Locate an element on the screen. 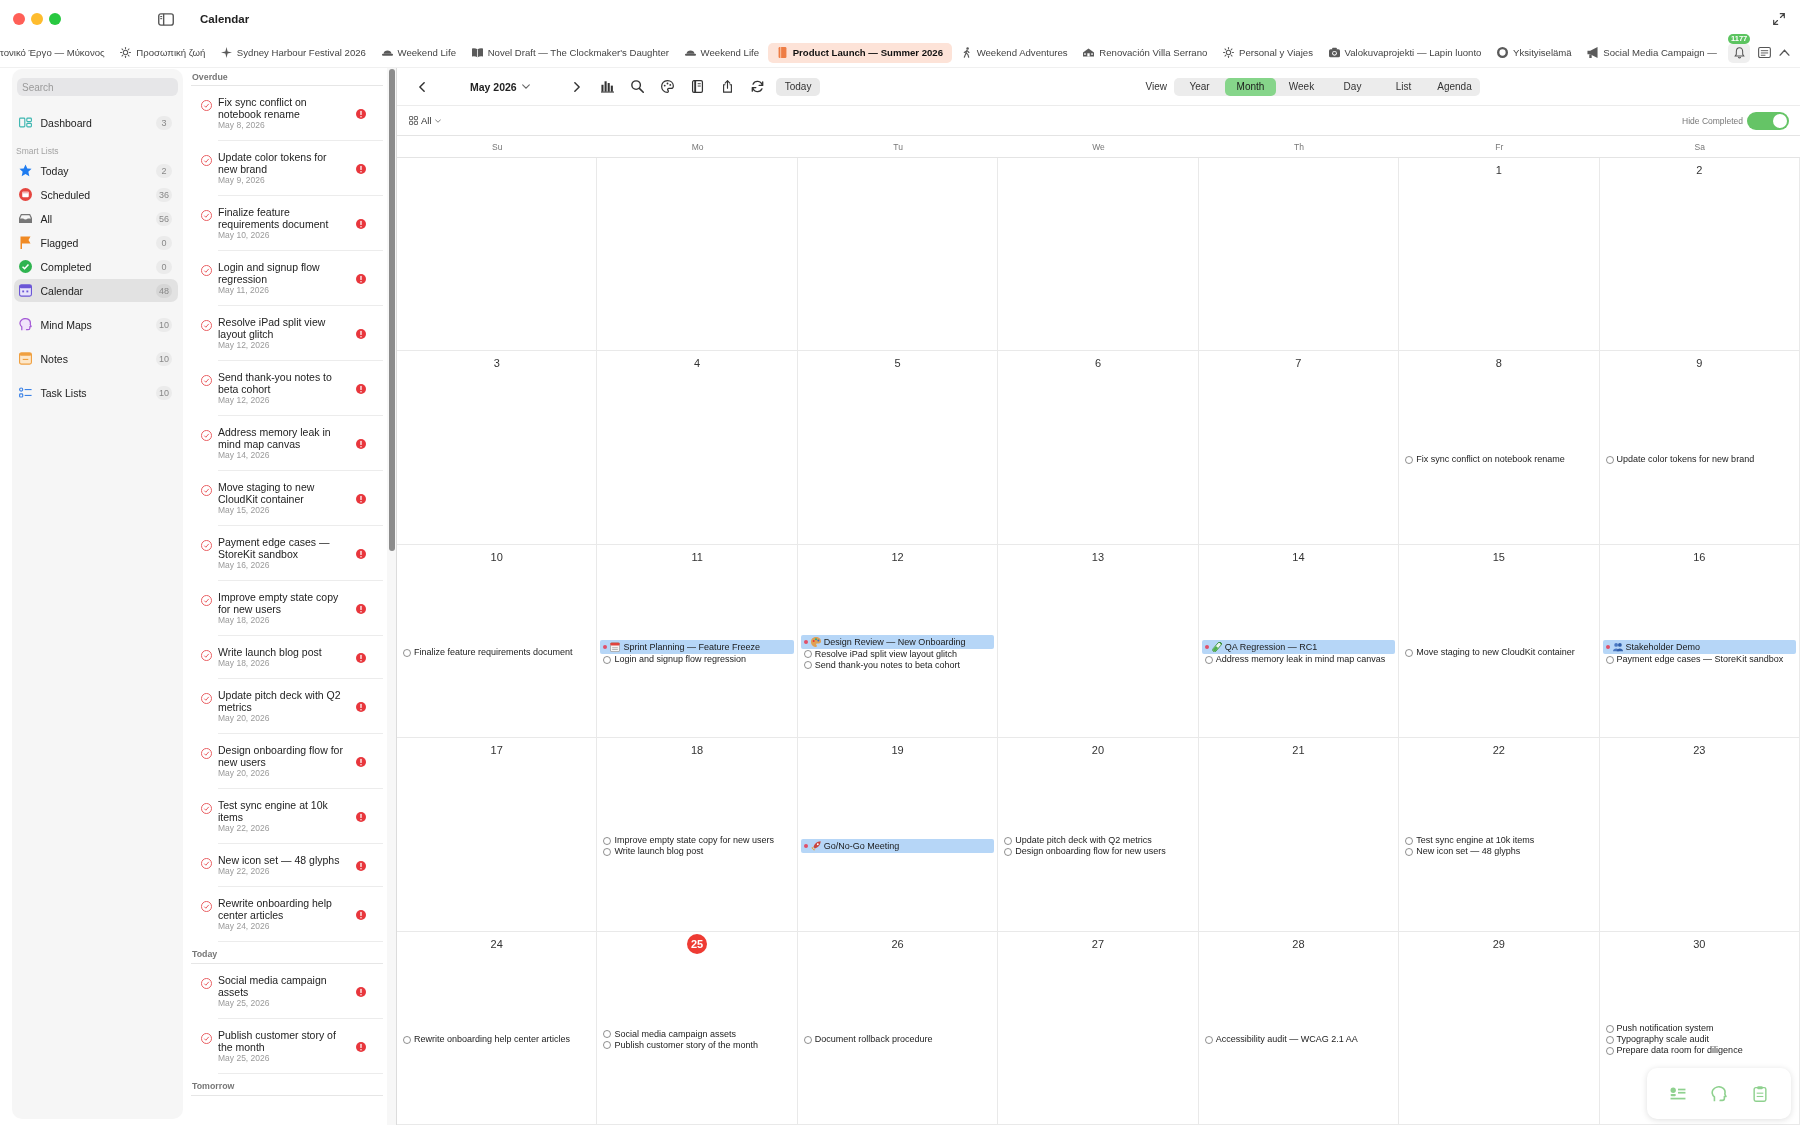 This screenshot has height=1125, width=1800. scrollbar-thumb is located at coordinates (392, 310).